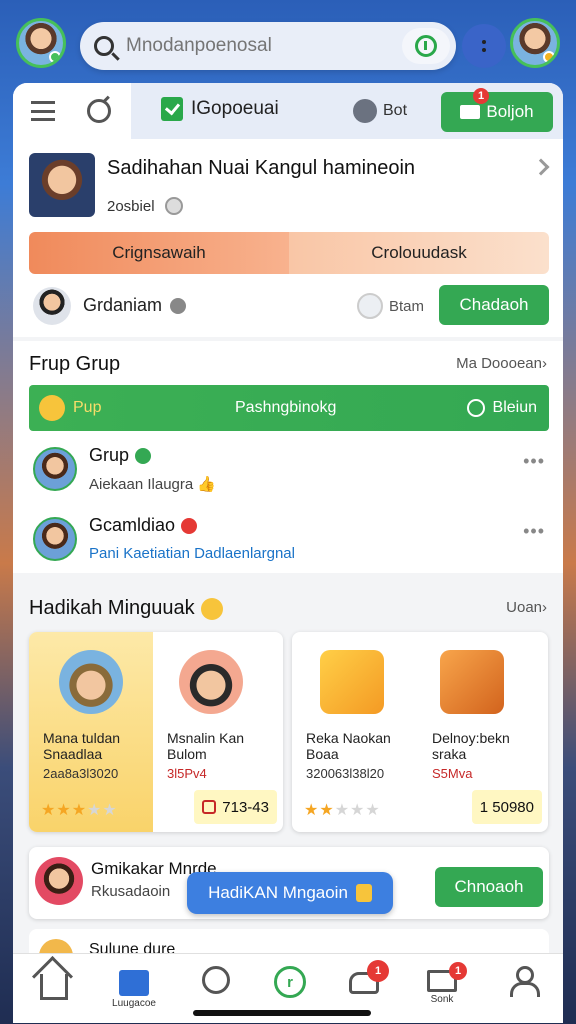 This screenshot has width=576, height=1024. Describe the element at coordinates (87, 407) in the screenshot. I see `bar-left-label: Pup` at that location.